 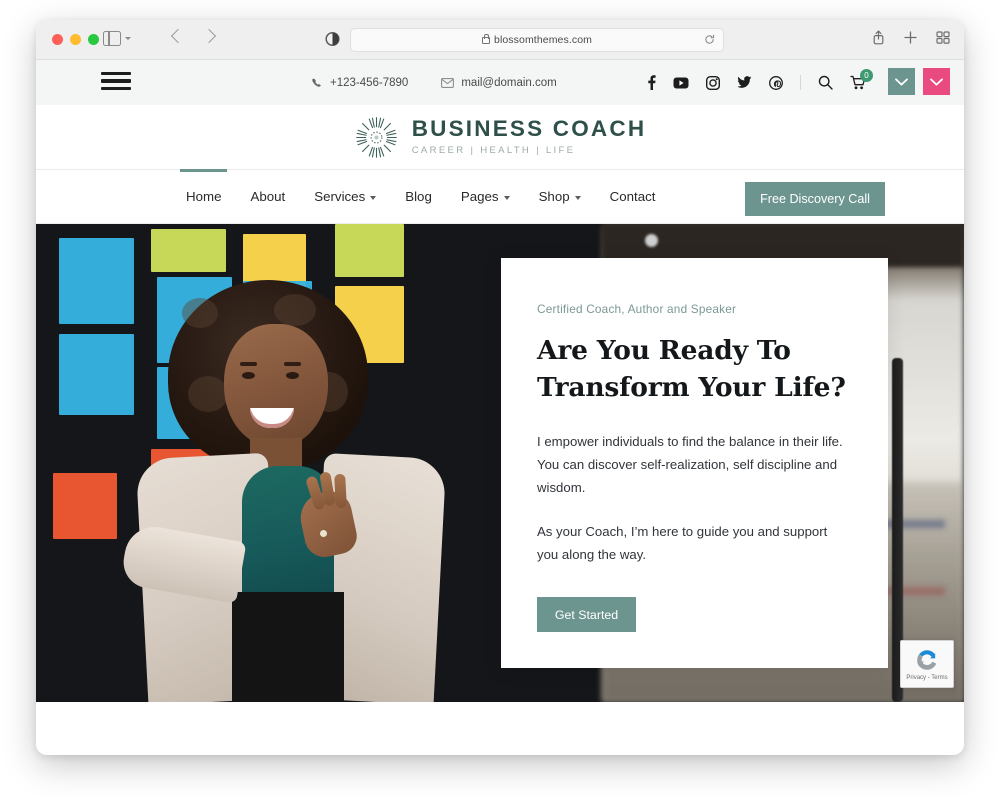 What do you see at coordinates (376, 137) in the screenshot?
I see `dandelion-burst-icon` at bounding box center [376, 137].